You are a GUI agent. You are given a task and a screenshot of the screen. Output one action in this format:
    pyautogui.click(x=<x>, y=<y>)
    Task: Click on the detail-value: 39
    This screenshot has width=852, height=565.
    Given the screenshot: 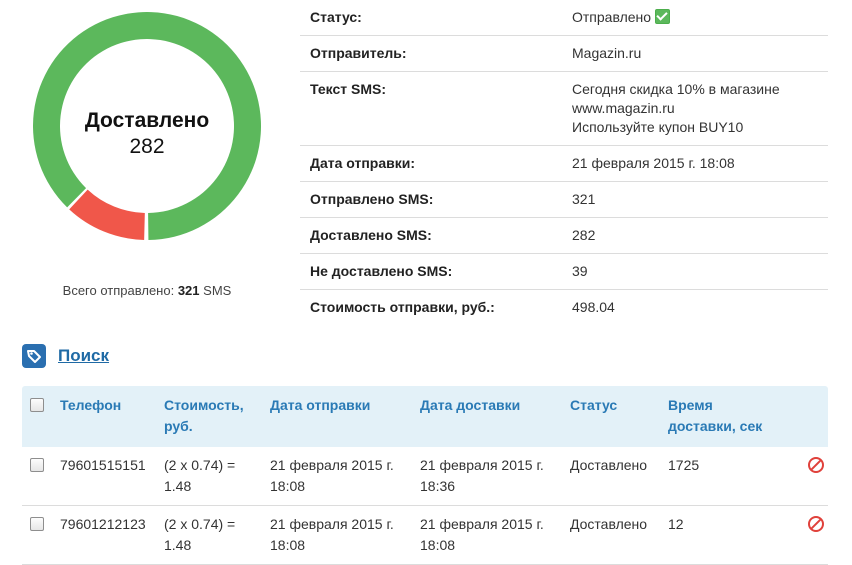 What is the action you would take?
    pyautogui.click(x=580, y=271)
    